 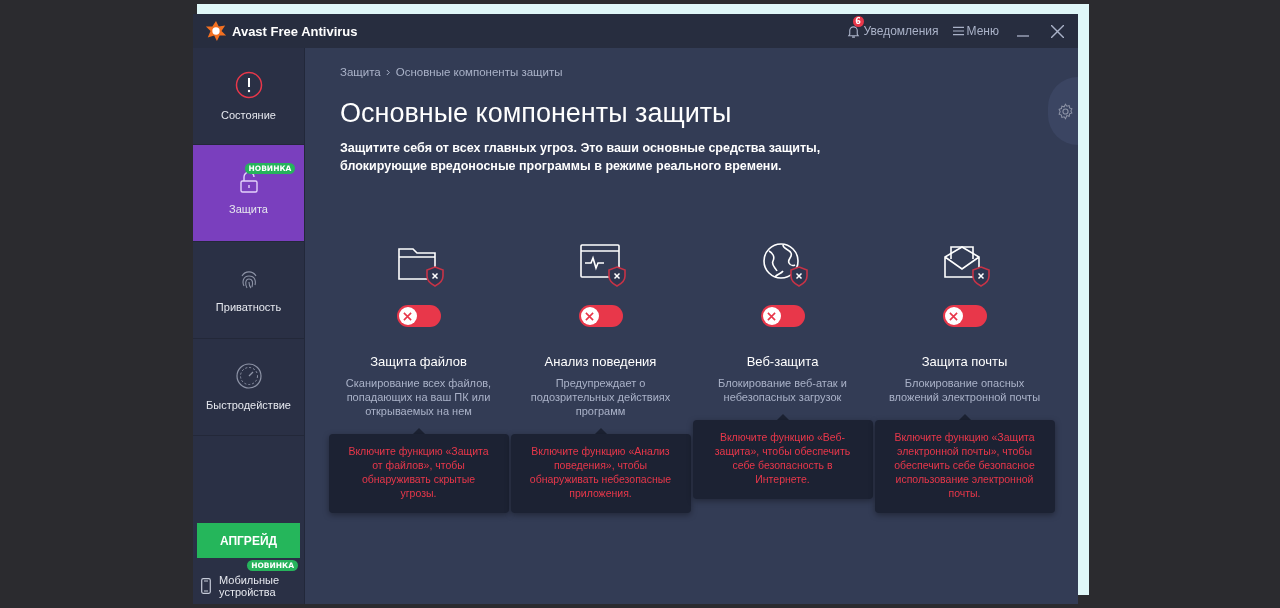 What do you see at coordinates (248, 307) in the screenshot?
I see `sidebar-label: Приватность` at bounding box center [248, 307].